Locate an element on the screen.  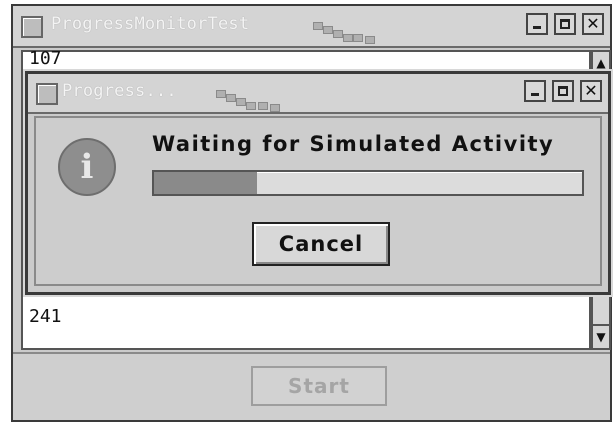
cancel-button: Cancel is located at coordinates (321, 244).